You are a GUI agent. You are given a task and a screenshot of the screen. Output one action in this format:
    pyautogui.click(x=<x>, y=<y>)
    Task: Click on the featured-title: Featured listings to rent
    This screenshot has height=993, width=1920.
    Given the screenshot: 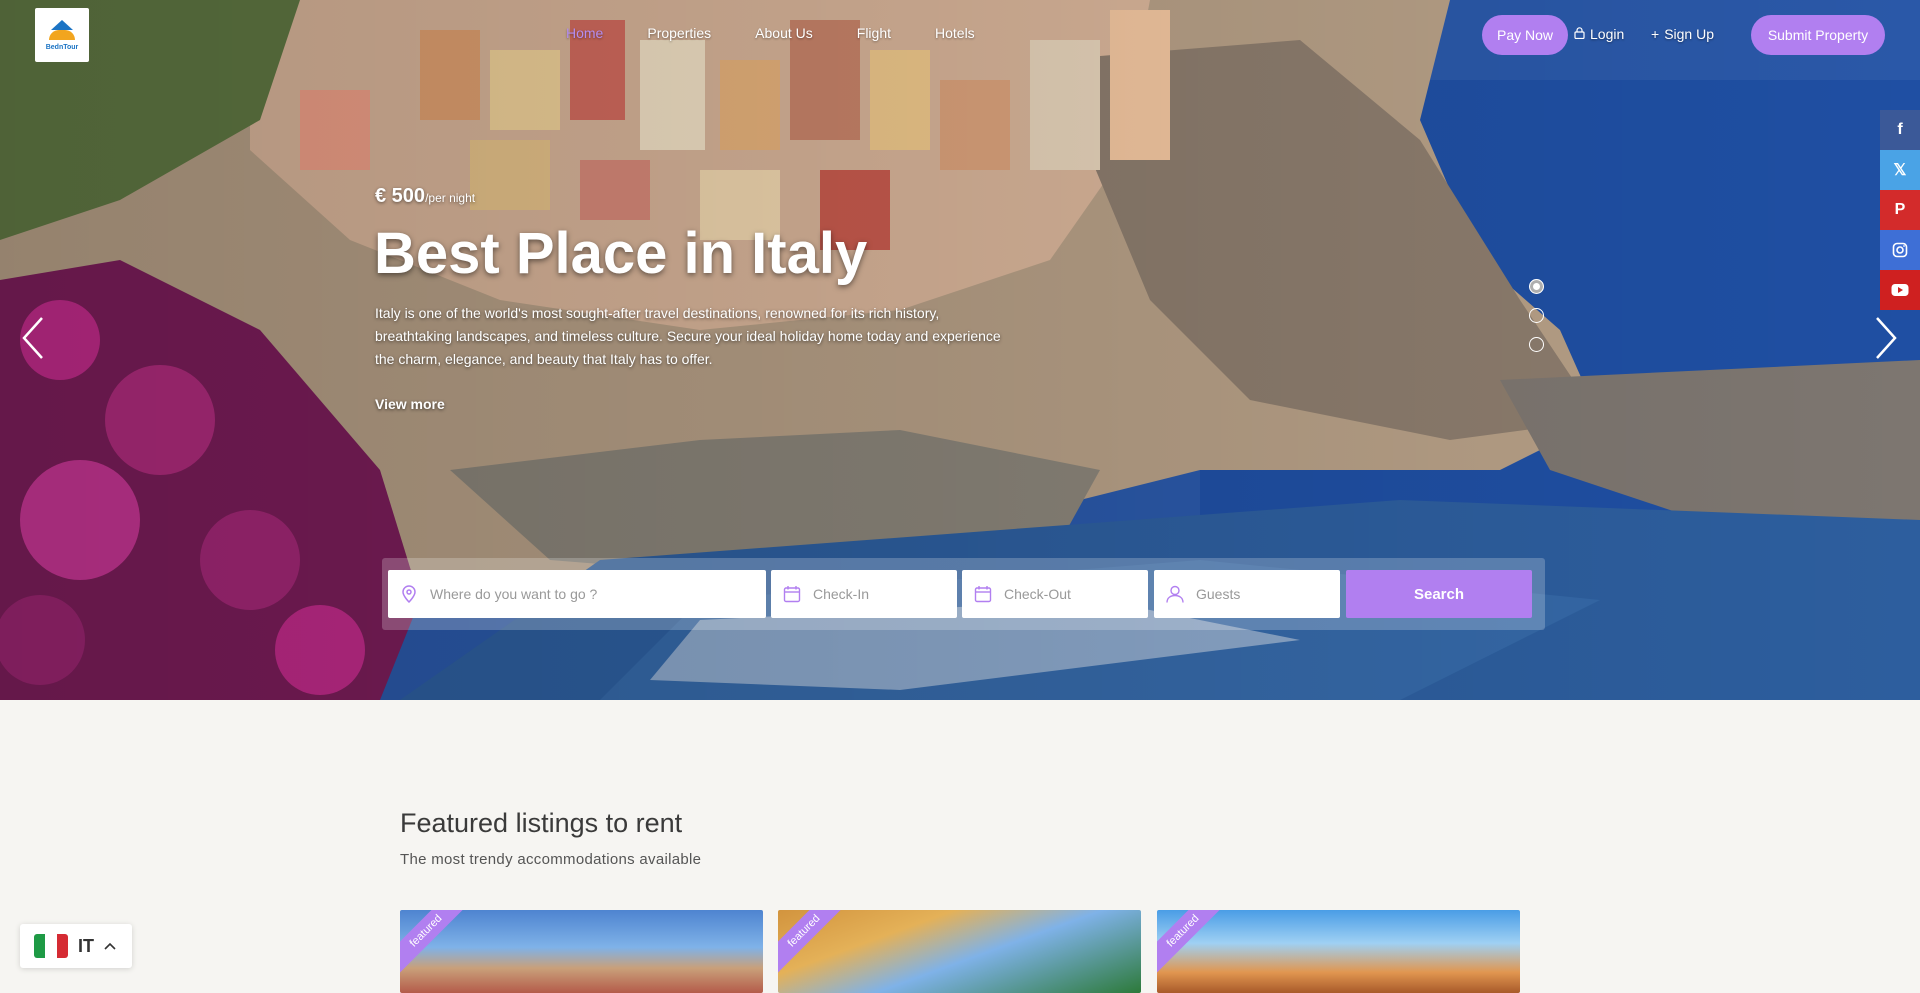 What is the action you would take?
    pyautogui.click(x=541, y=823)
    